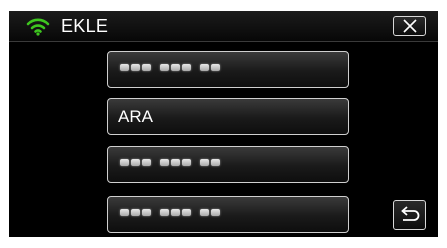 This screenshot has height=248, width=447. I want to click on back-button, so click(409, 215).